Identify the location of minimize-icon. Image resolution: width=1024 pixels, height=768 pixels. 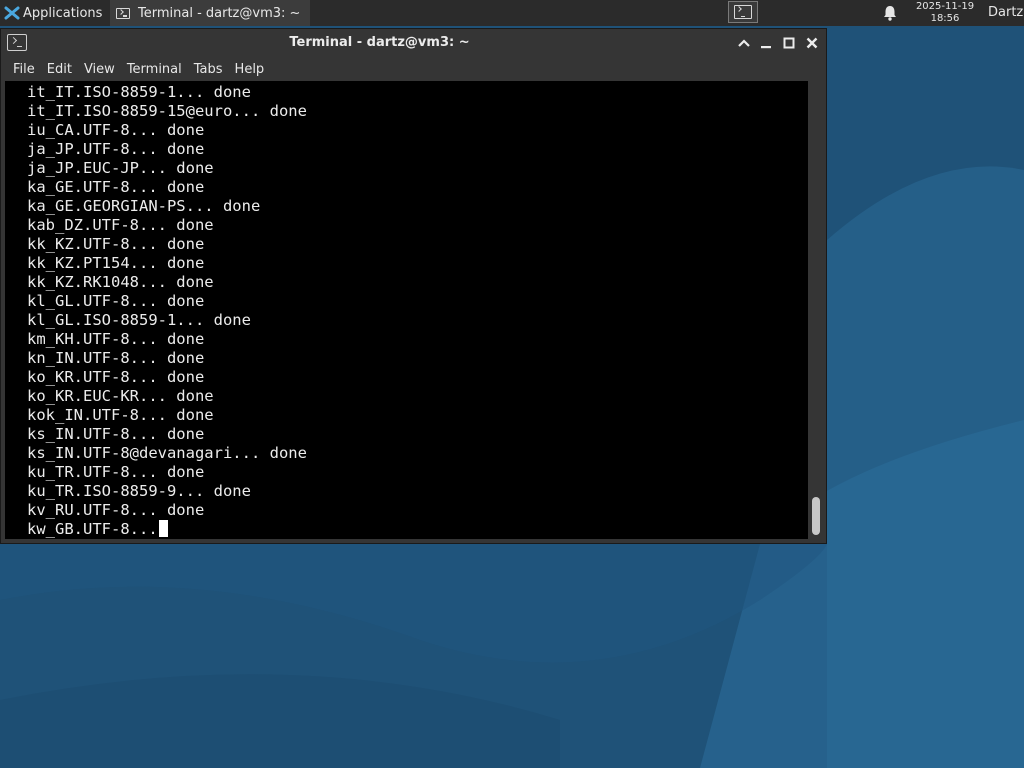
(766, 43).